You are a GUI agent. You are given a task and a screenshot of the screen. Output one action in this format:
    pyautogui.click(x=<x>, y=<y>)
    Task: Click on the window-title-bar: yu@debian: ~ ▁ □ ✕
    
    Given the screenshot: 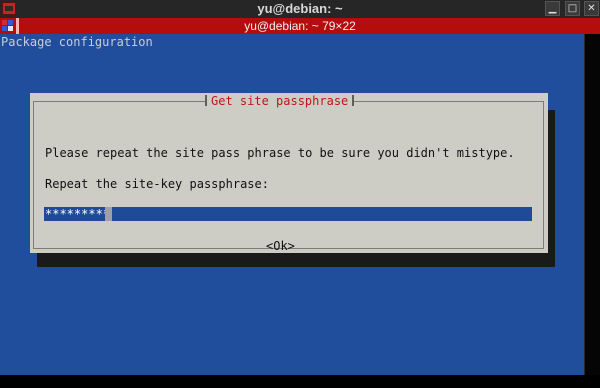 What is the action you would take?
    pyautogui.click(x=300, y=9)
    